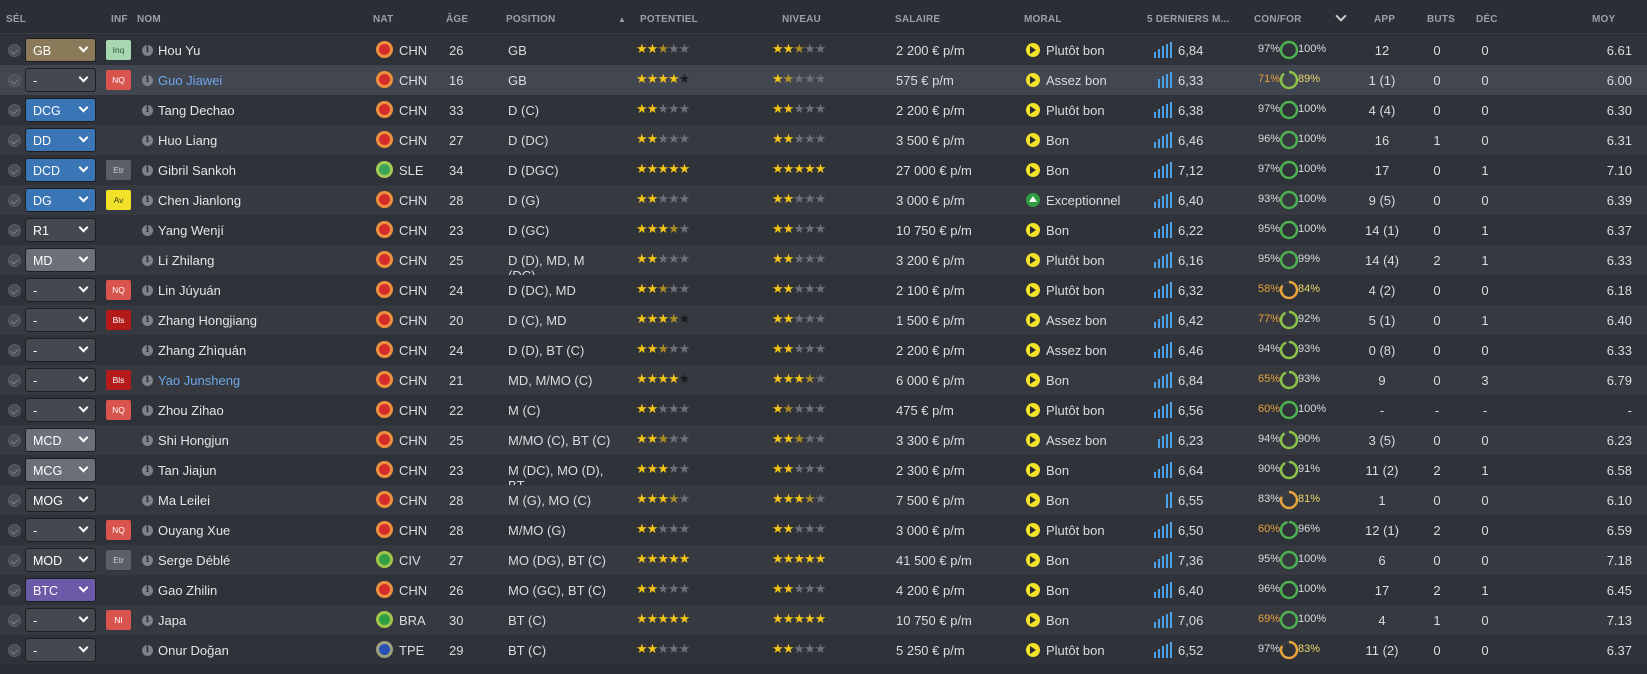 The height and width of the screenshot is (674, 1647). I want to click on player-name: Zhang Hongjiang, so click(207, 320).